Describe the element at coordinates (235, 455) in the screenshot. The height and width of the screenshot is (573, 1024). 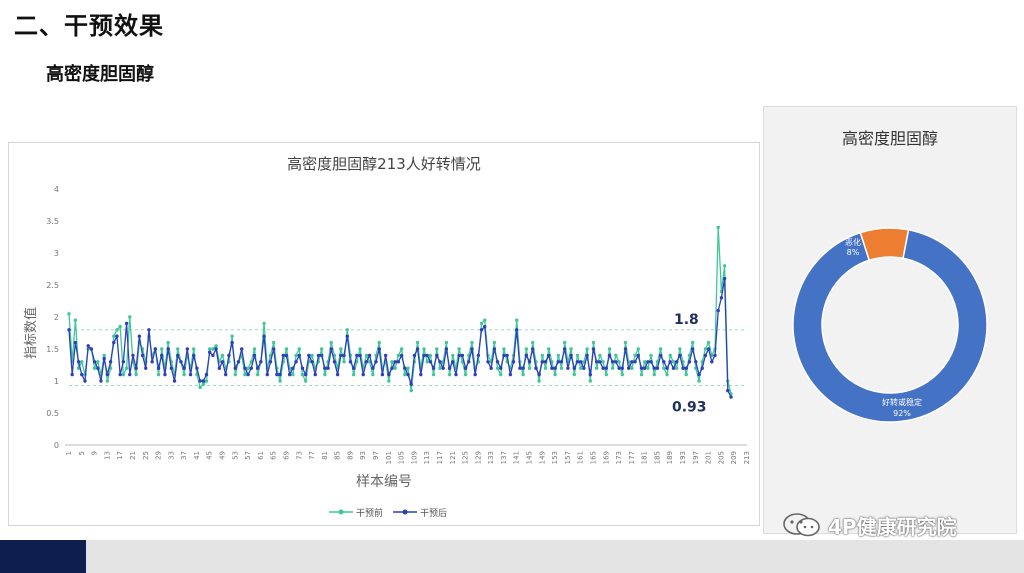
I see `x-tick-label: 53` at that location.